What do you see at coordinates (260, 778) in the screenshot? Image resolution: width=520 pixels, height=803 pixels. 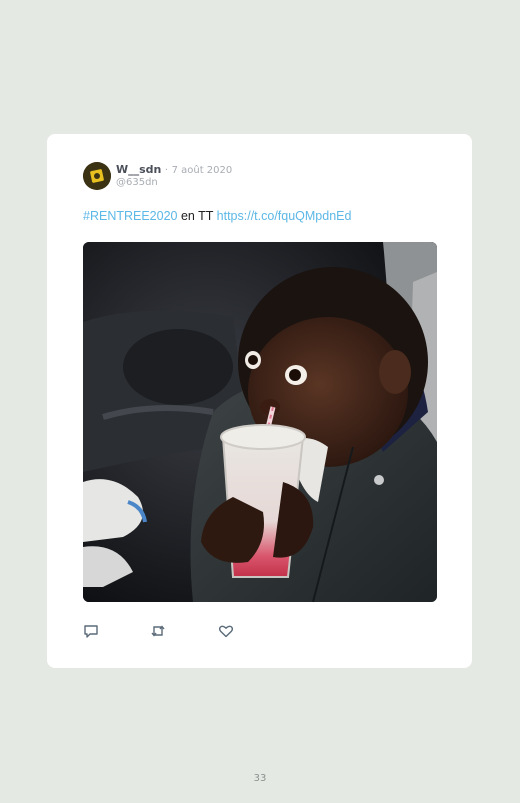 I see `page-number: 33` at bounding box center [260, 778].